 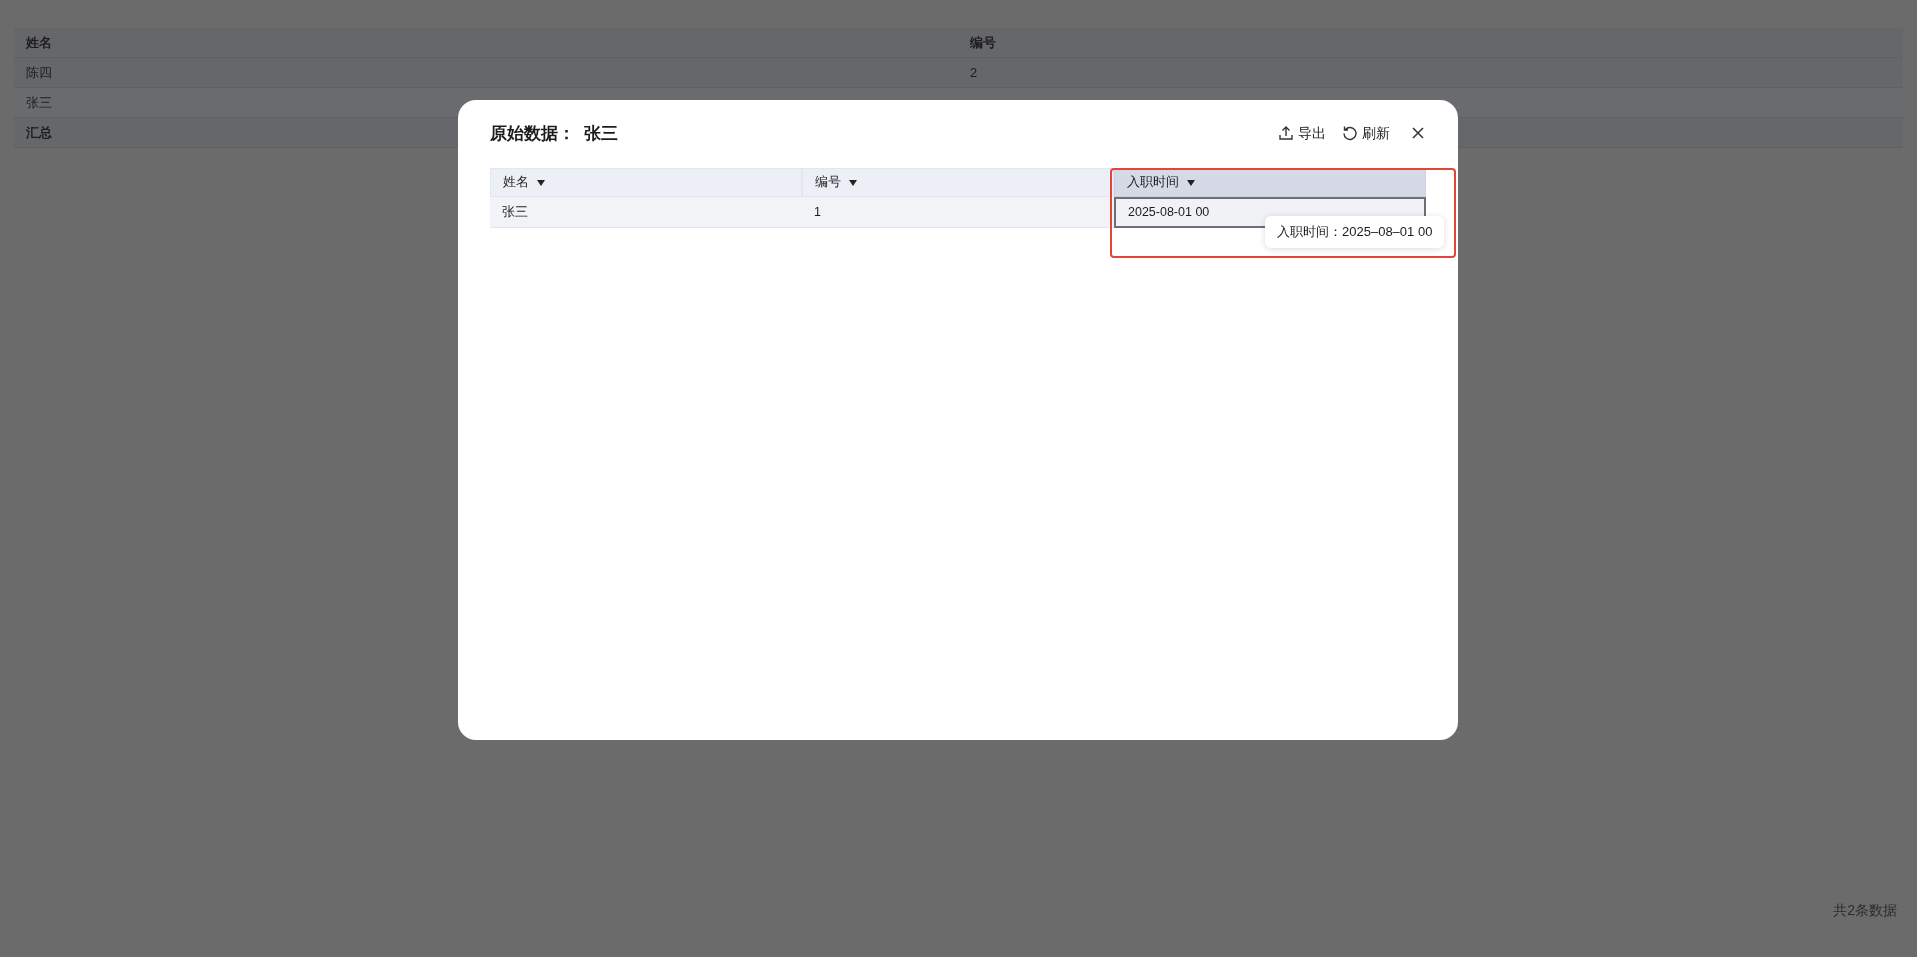 I want to click on table-cell: 张三, so click(x=646, y=212).